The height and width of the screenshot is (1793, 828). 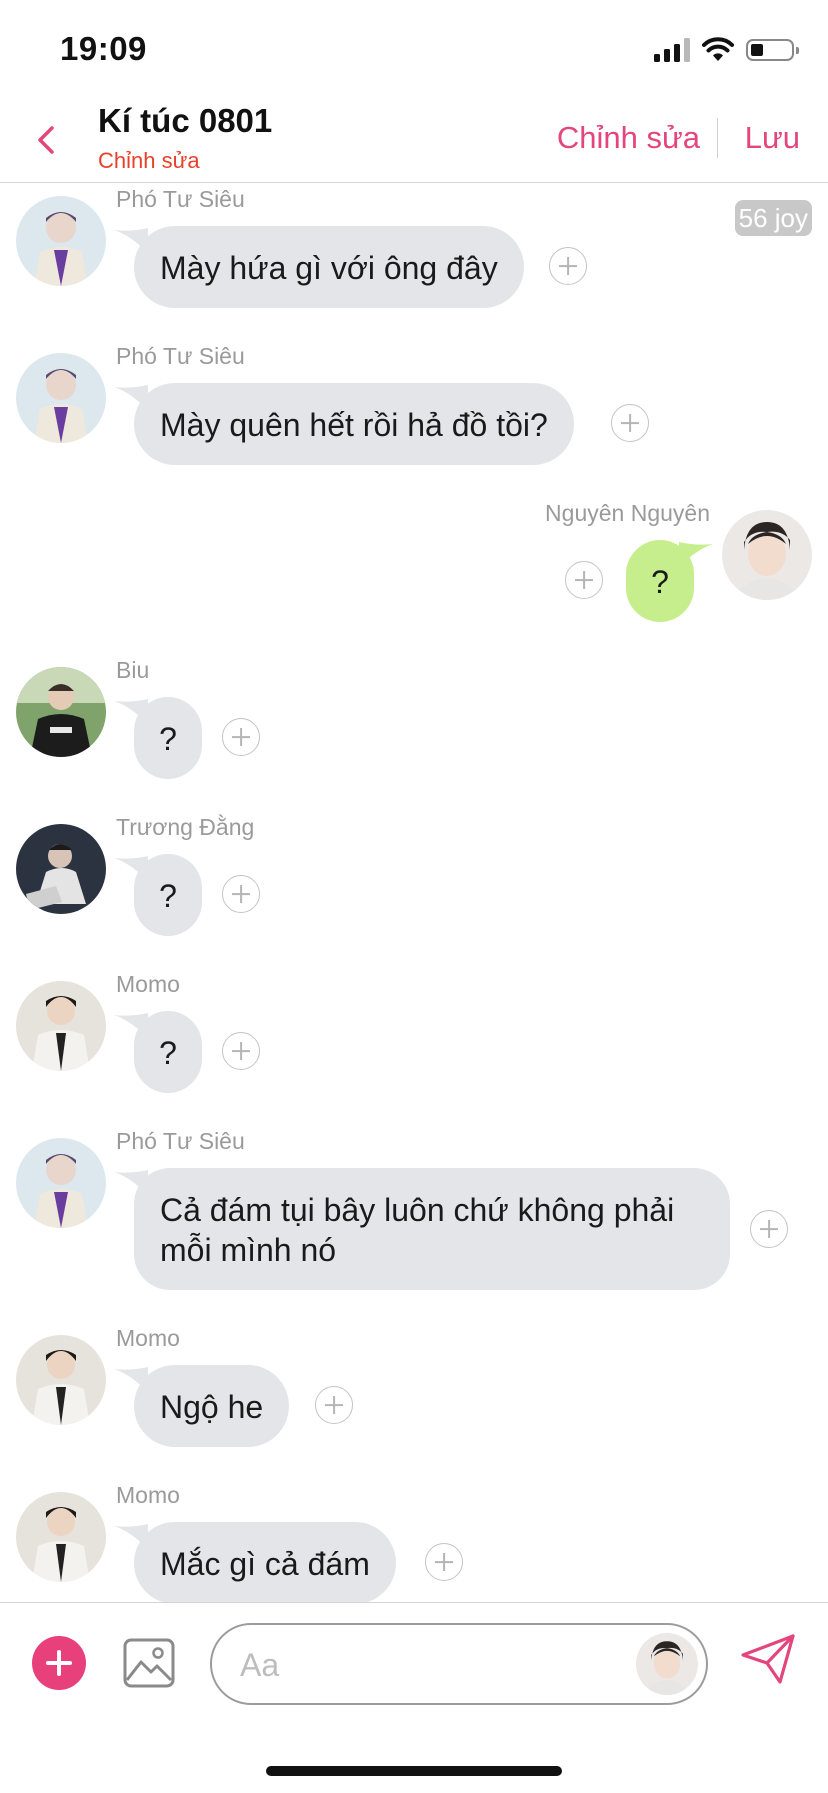 I want to click on message-item: Trương Đằng ?, so click(x=414, y=877).